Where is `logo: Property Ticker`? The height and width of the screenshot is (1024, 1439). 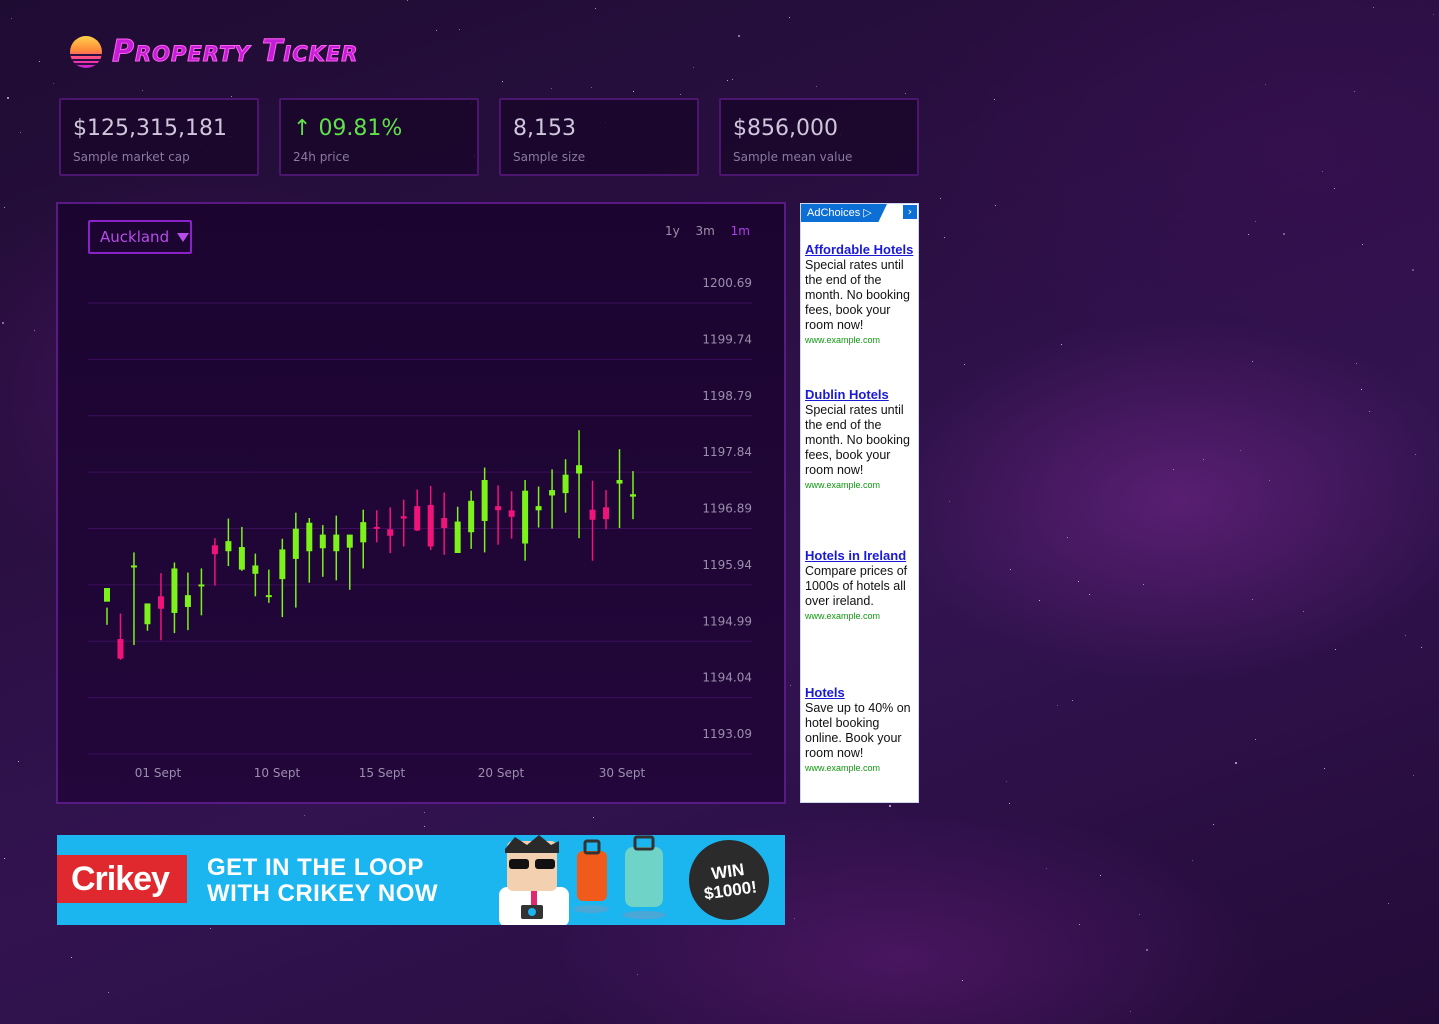 logo: Property Ticker is located at coordinates (214, 52).